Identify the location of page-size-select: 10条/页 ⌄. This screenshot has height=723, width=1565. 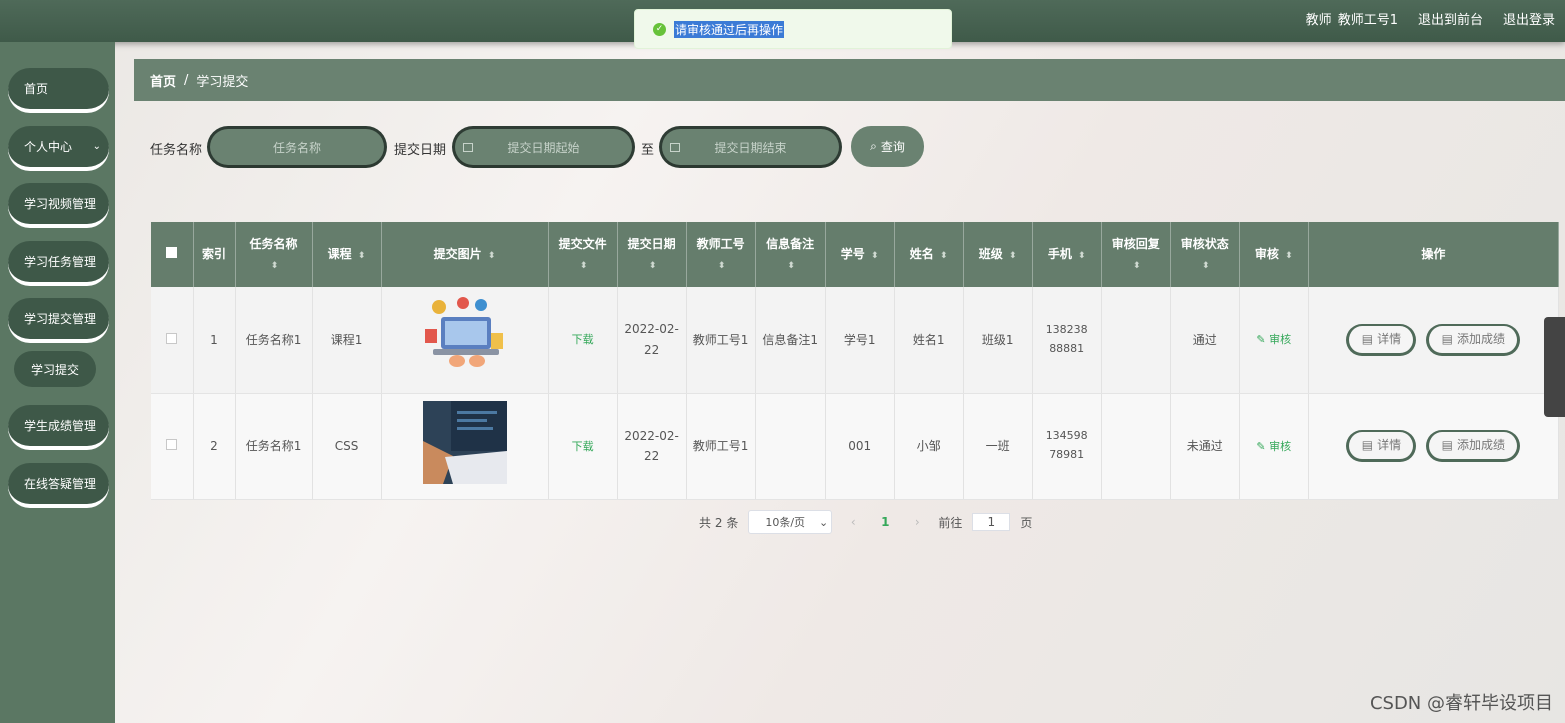
(790, 522).